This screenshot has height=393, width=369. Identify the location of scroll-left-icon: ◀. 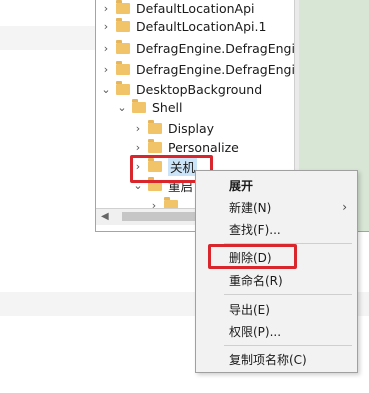
(105, 216).